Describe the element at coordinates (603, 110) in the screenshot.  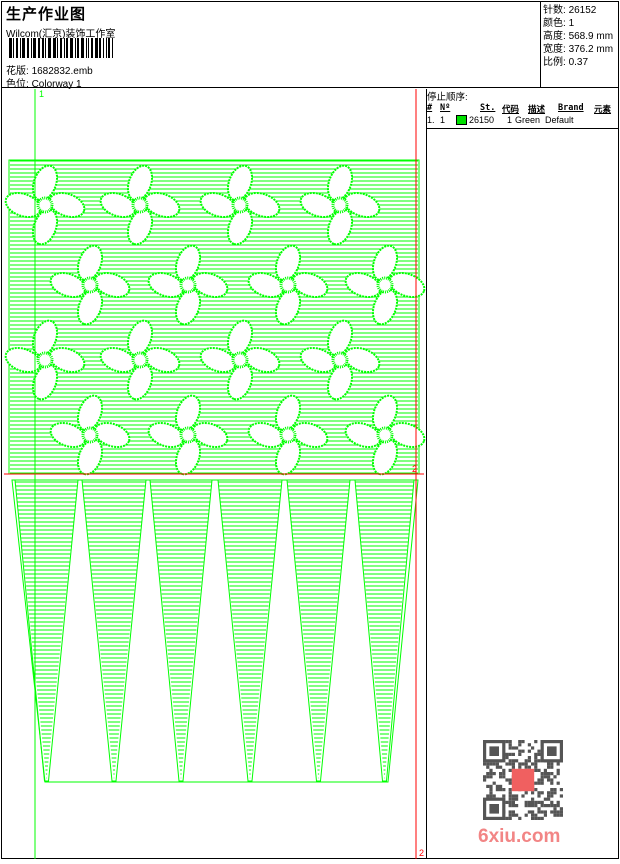
I see `col-element: 元素` at that location.